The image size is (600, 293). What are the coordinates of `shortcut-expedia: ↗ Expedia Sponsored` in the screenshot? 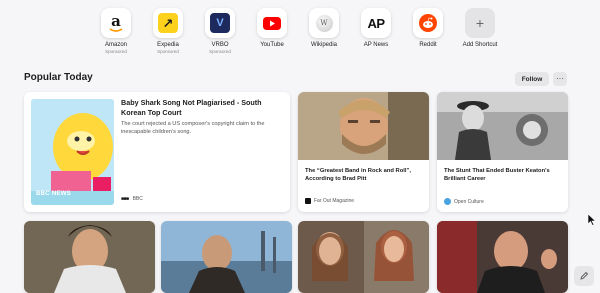 It's located at (168, 31).